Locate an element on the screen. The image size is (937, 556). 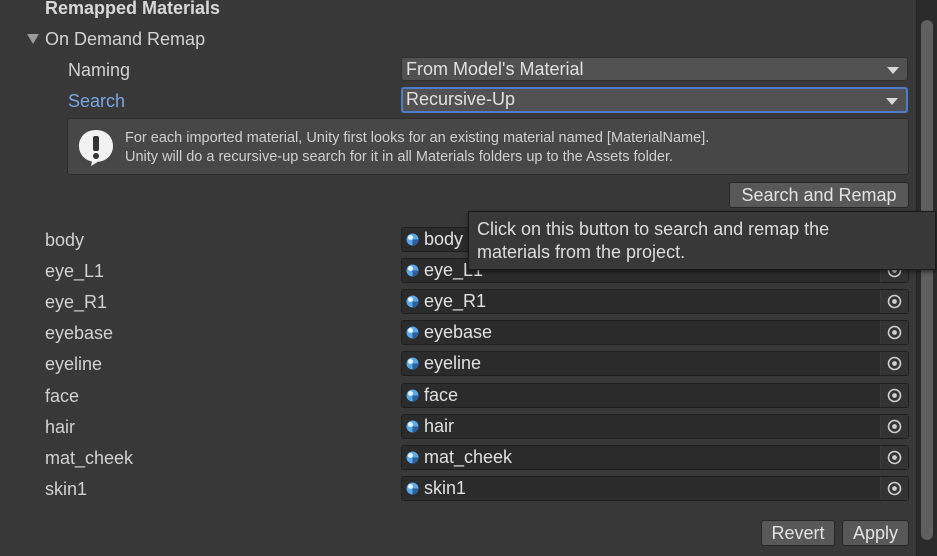
material-field-mat-cheek: mat_cheek is located at coordinates (655, 457).